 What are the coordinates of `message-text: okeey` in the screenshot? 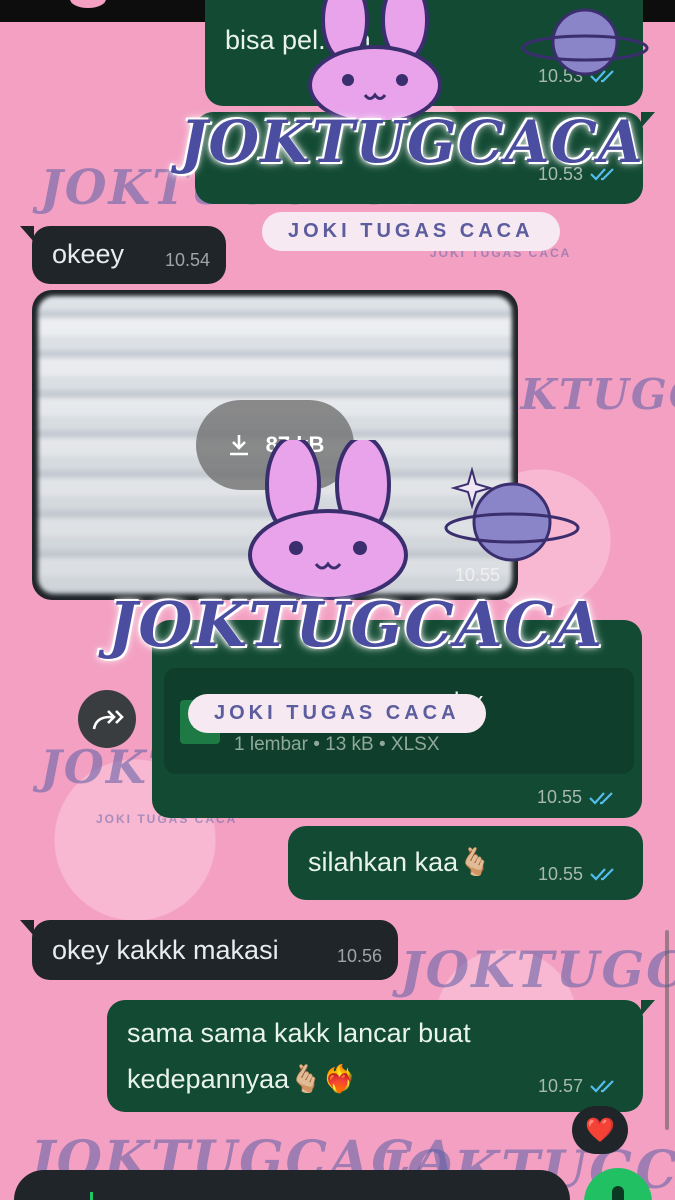 It's located at (88, 254).